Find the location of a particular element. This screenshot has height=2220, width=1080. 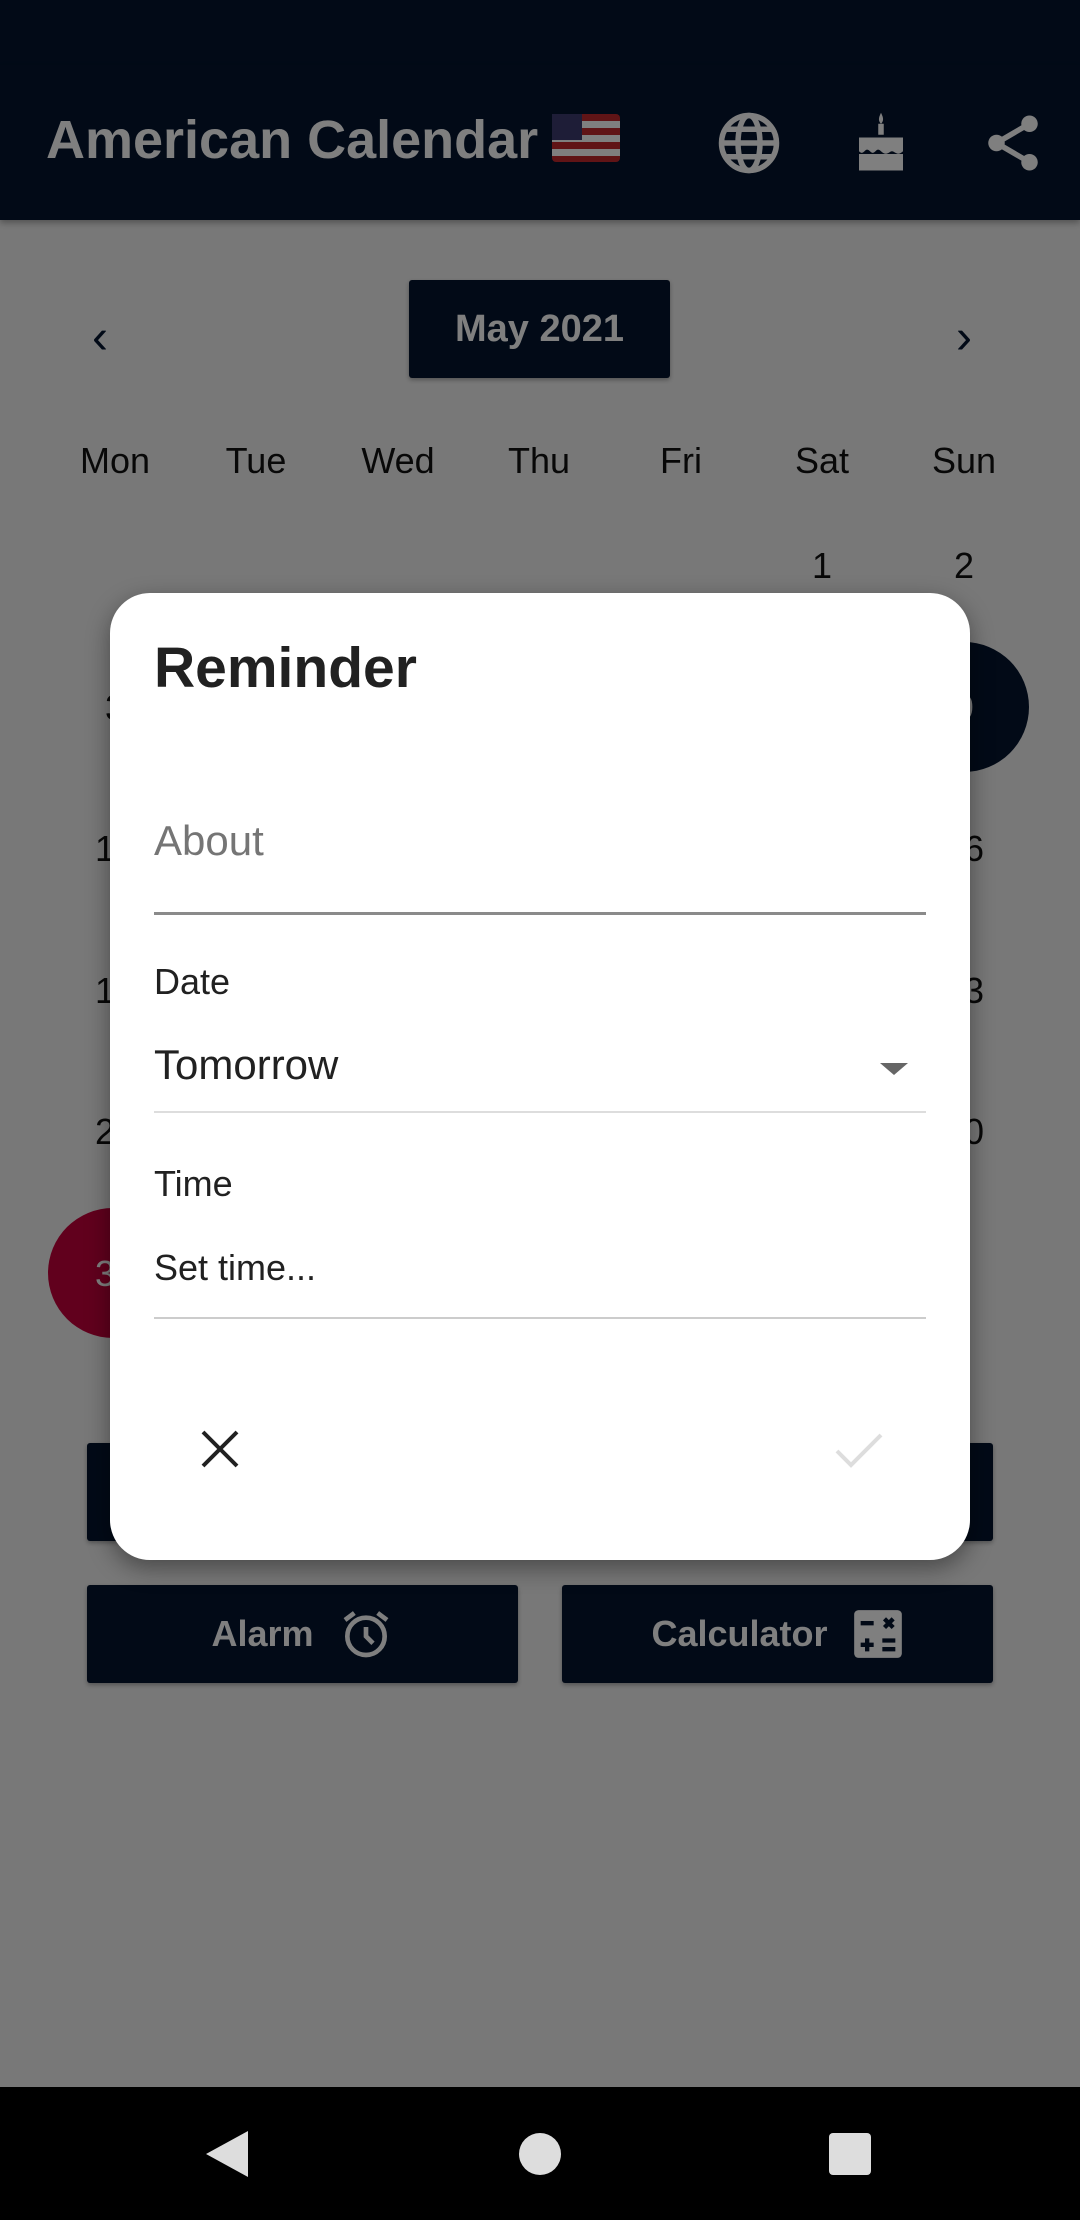

dialog-title: Reminder is located at coordinates (285, 668).